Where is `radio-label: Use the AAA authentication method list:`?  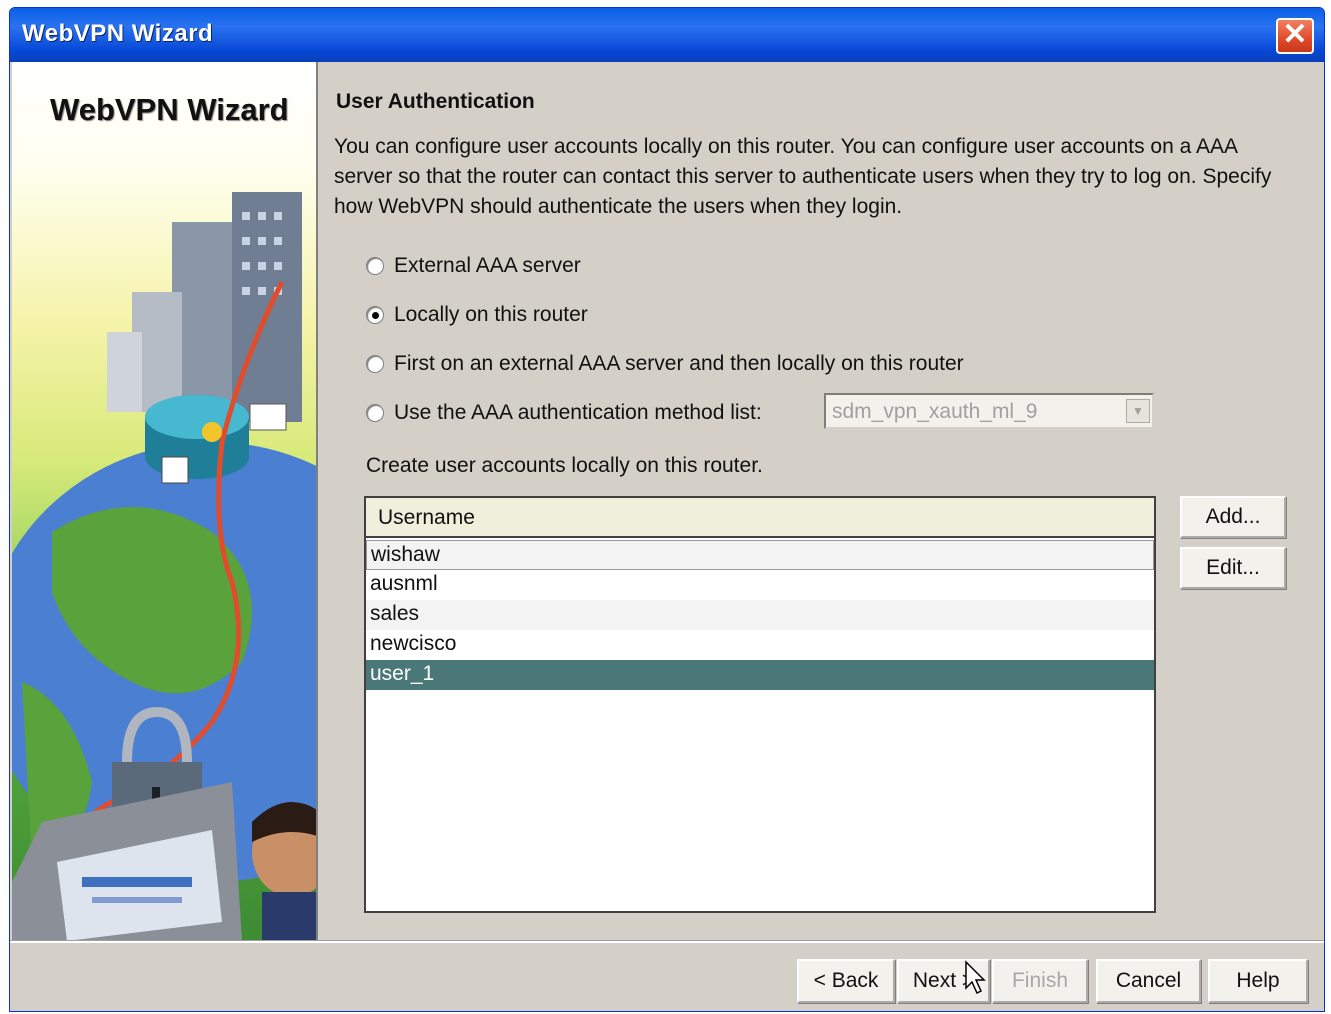 radio-label: Use the AAA authentication method list: is located at coordinates (578, 412).